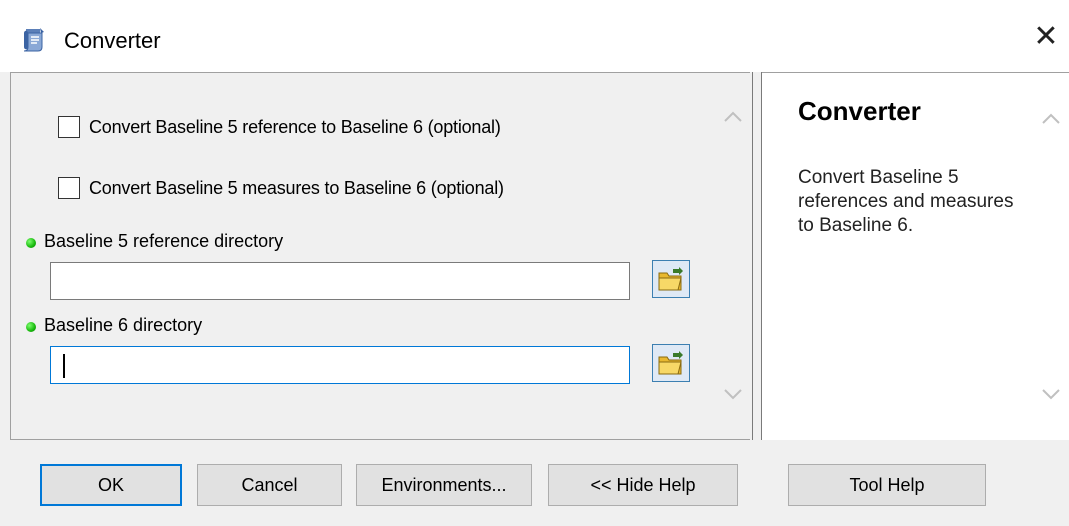 The height and width of the screenshot is (526, 1069). What do you see at coordinates (112, 40) in the screenshot?
I see `window-title: Converter` at bounding box center [112, 40].